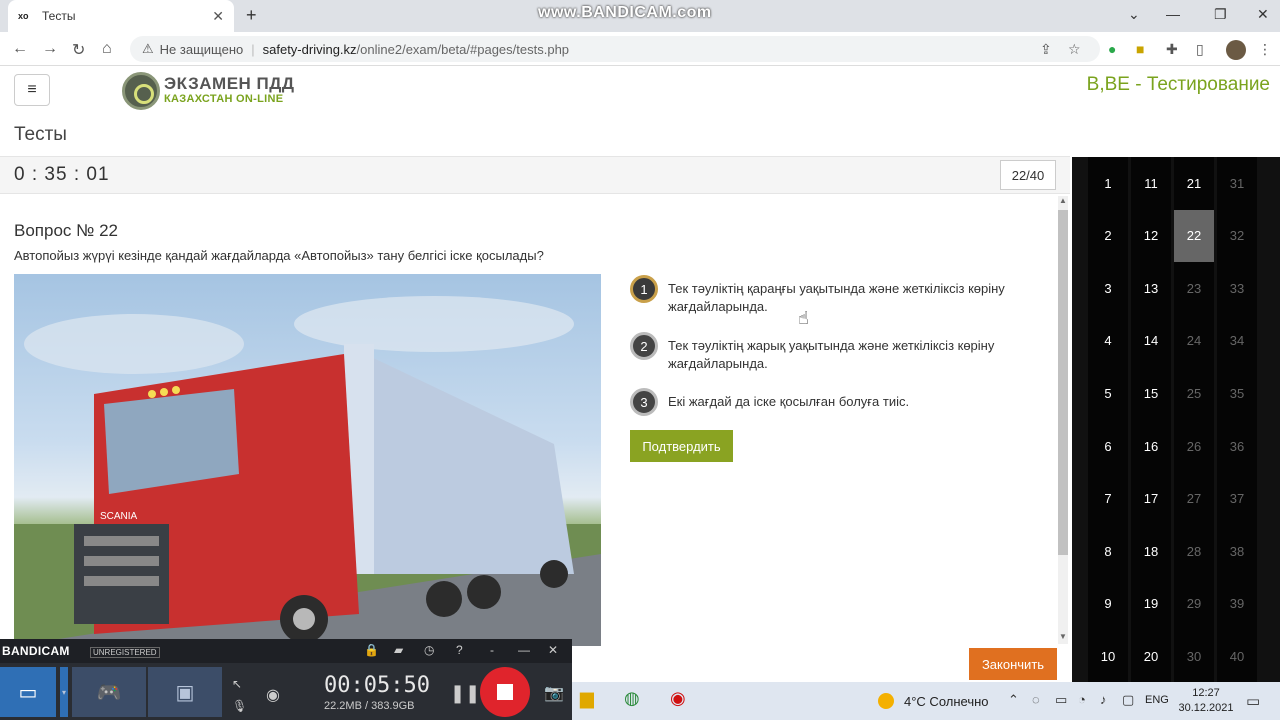  What do you see at coordinates (1108, 288) in the screenshot?
I see `question-grid-cell-3: 3` at bounding box center [1108, 288].